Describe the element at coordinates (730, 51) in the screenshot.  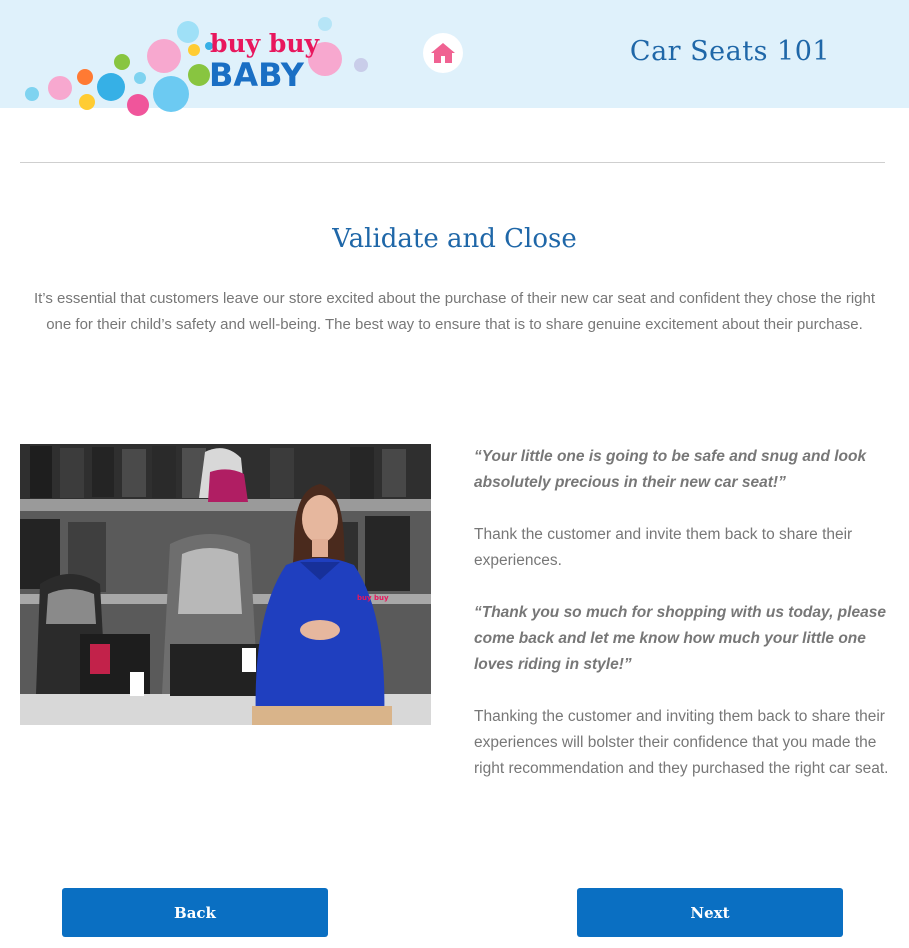
I see `course-title: Car Seats 101` at that location.